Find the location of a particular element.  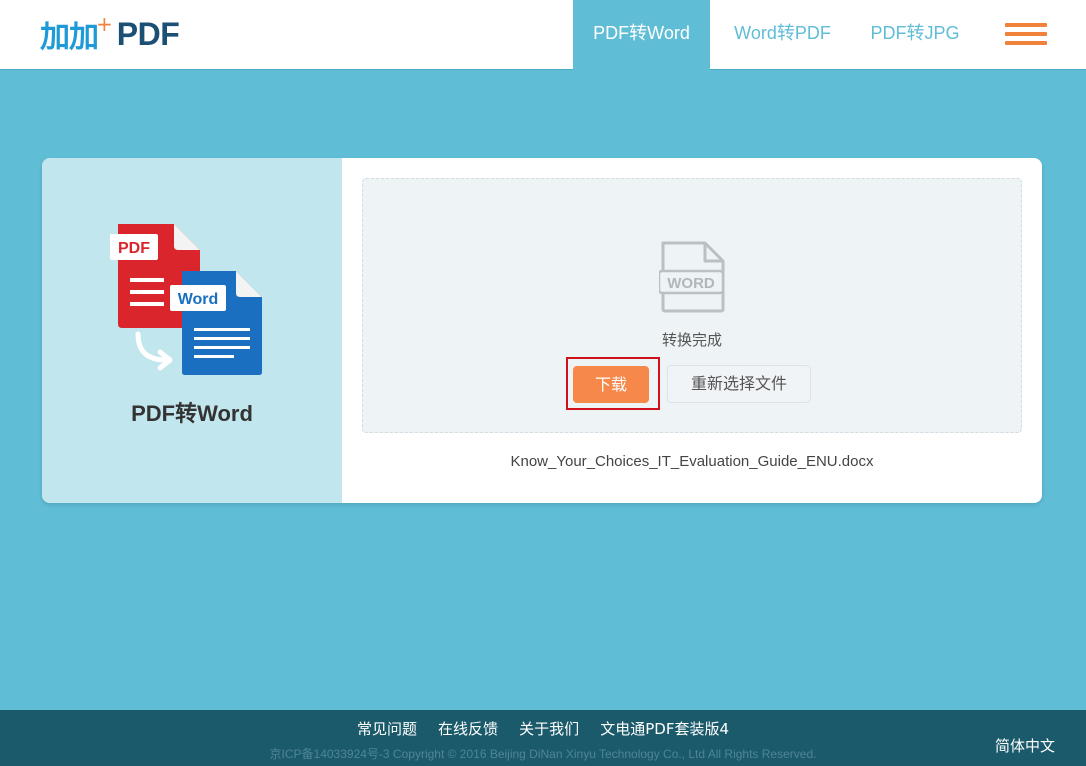

logo-plus-icon: + is located at coordinates (104, 24).